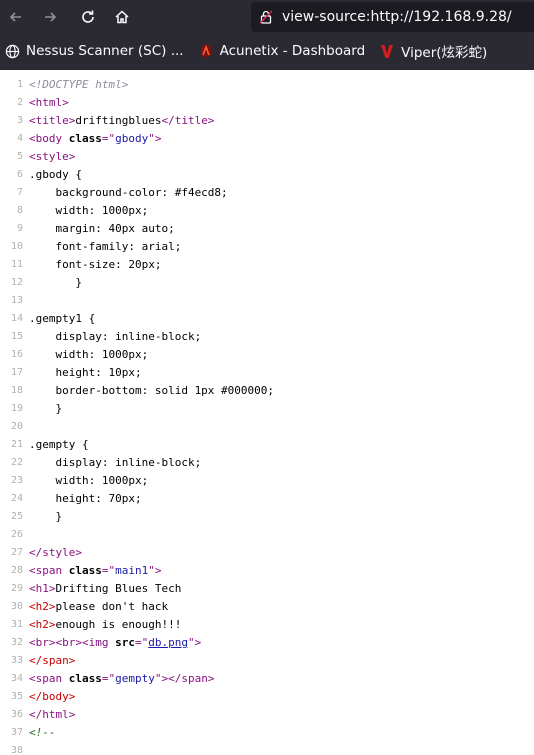 The image size is (534, 755). Describe the element at coordinates (19, 192) in the screenshot. I see `line-number: 7` at that location.